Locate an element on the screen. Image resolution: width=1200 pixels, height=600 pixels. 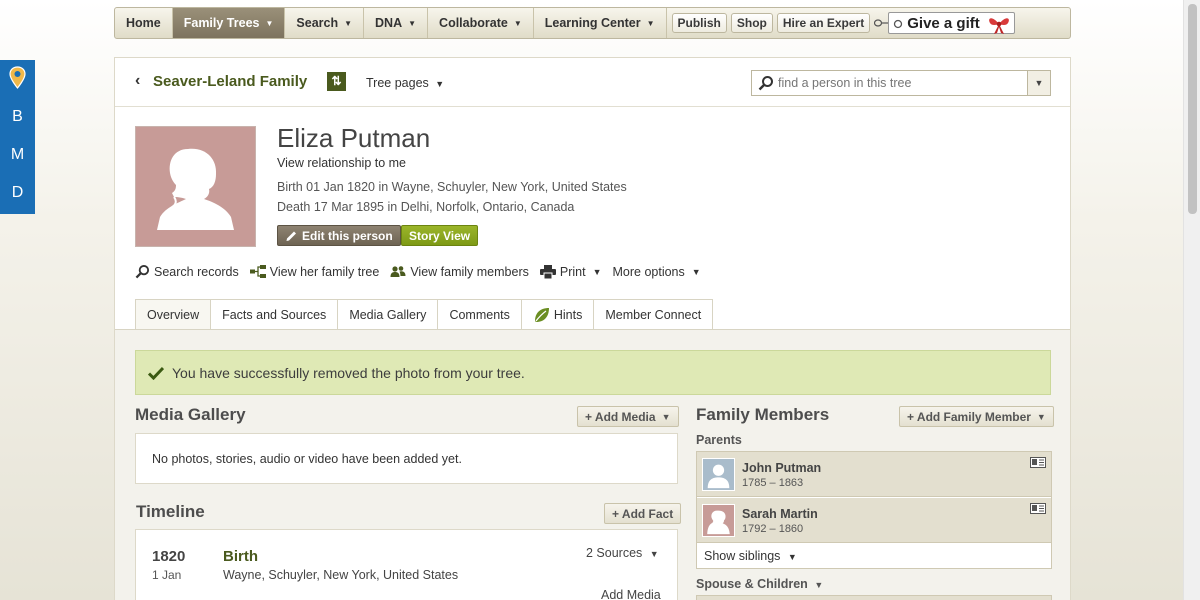
view-relationship-link: View relationship to me is located at coordinates (341, 163).